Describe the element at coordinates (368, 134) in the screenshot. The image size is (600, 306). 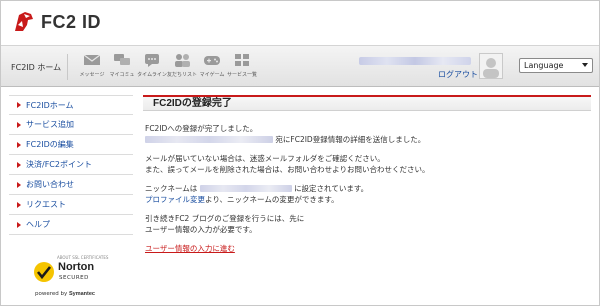
I see `paragraph-registration: FC2IDへの登録が完了しました。 宛にFC2ID登録情報の詳細を送信しました。` at that location.